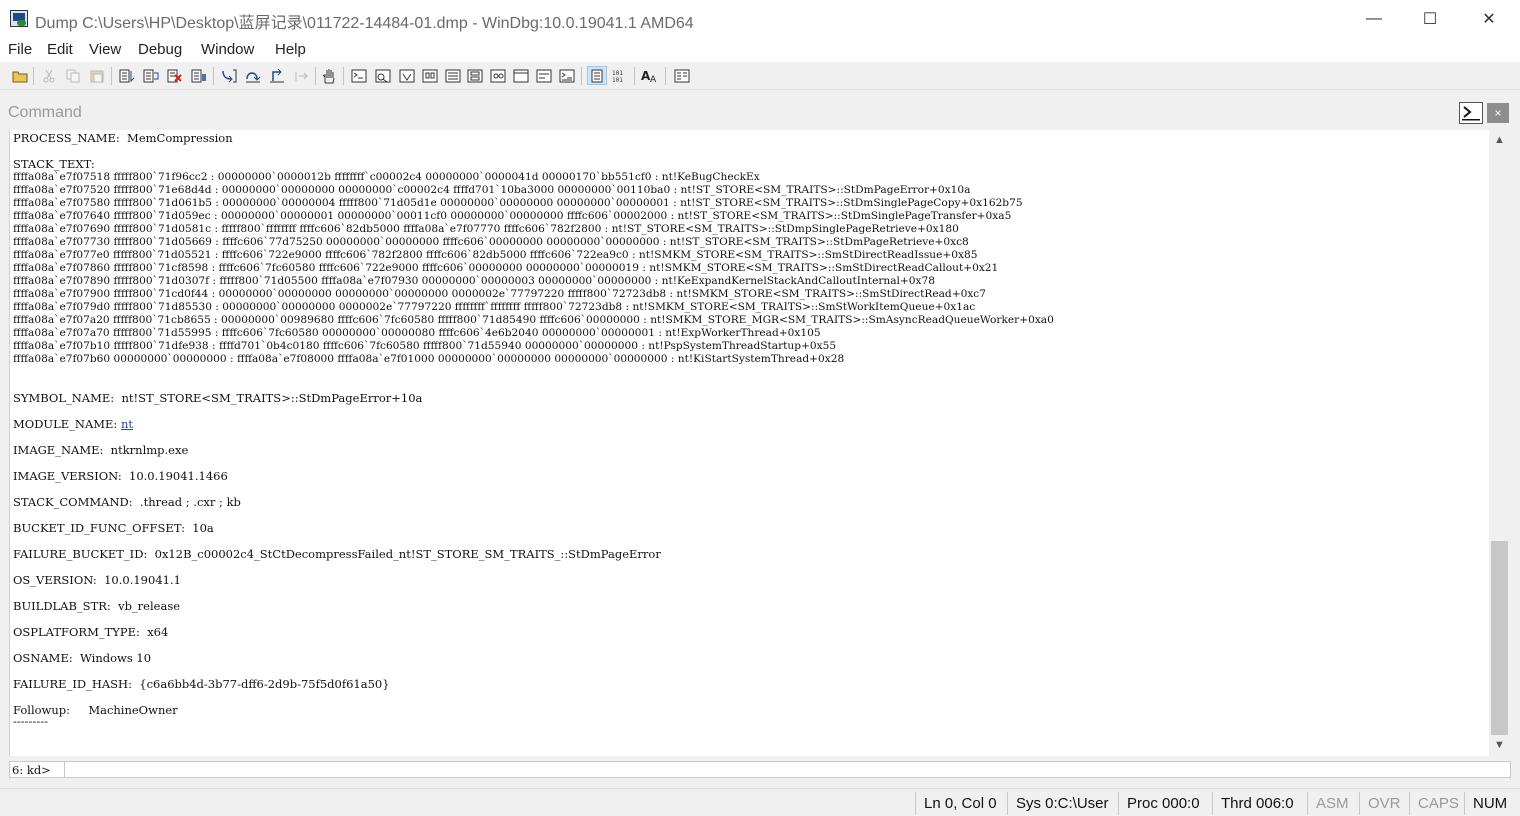 The width and height of the screenshot is (1520, 816). I want to click on stop-debugging-icon, so click(175, 75).